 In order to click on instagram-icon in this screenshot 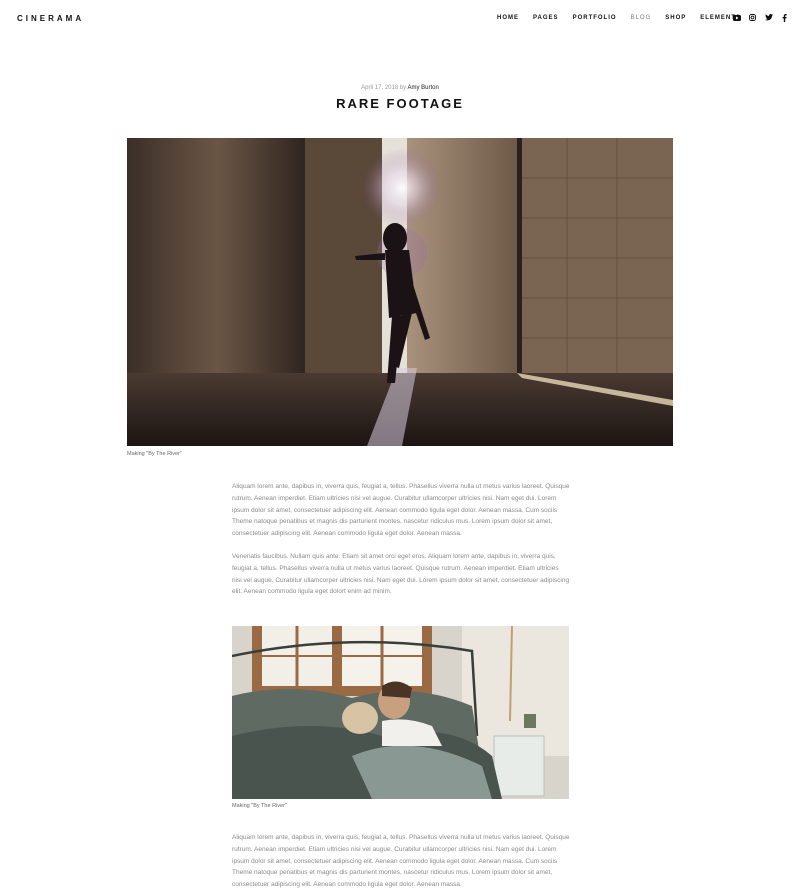, I will do `click(752, 17)`.